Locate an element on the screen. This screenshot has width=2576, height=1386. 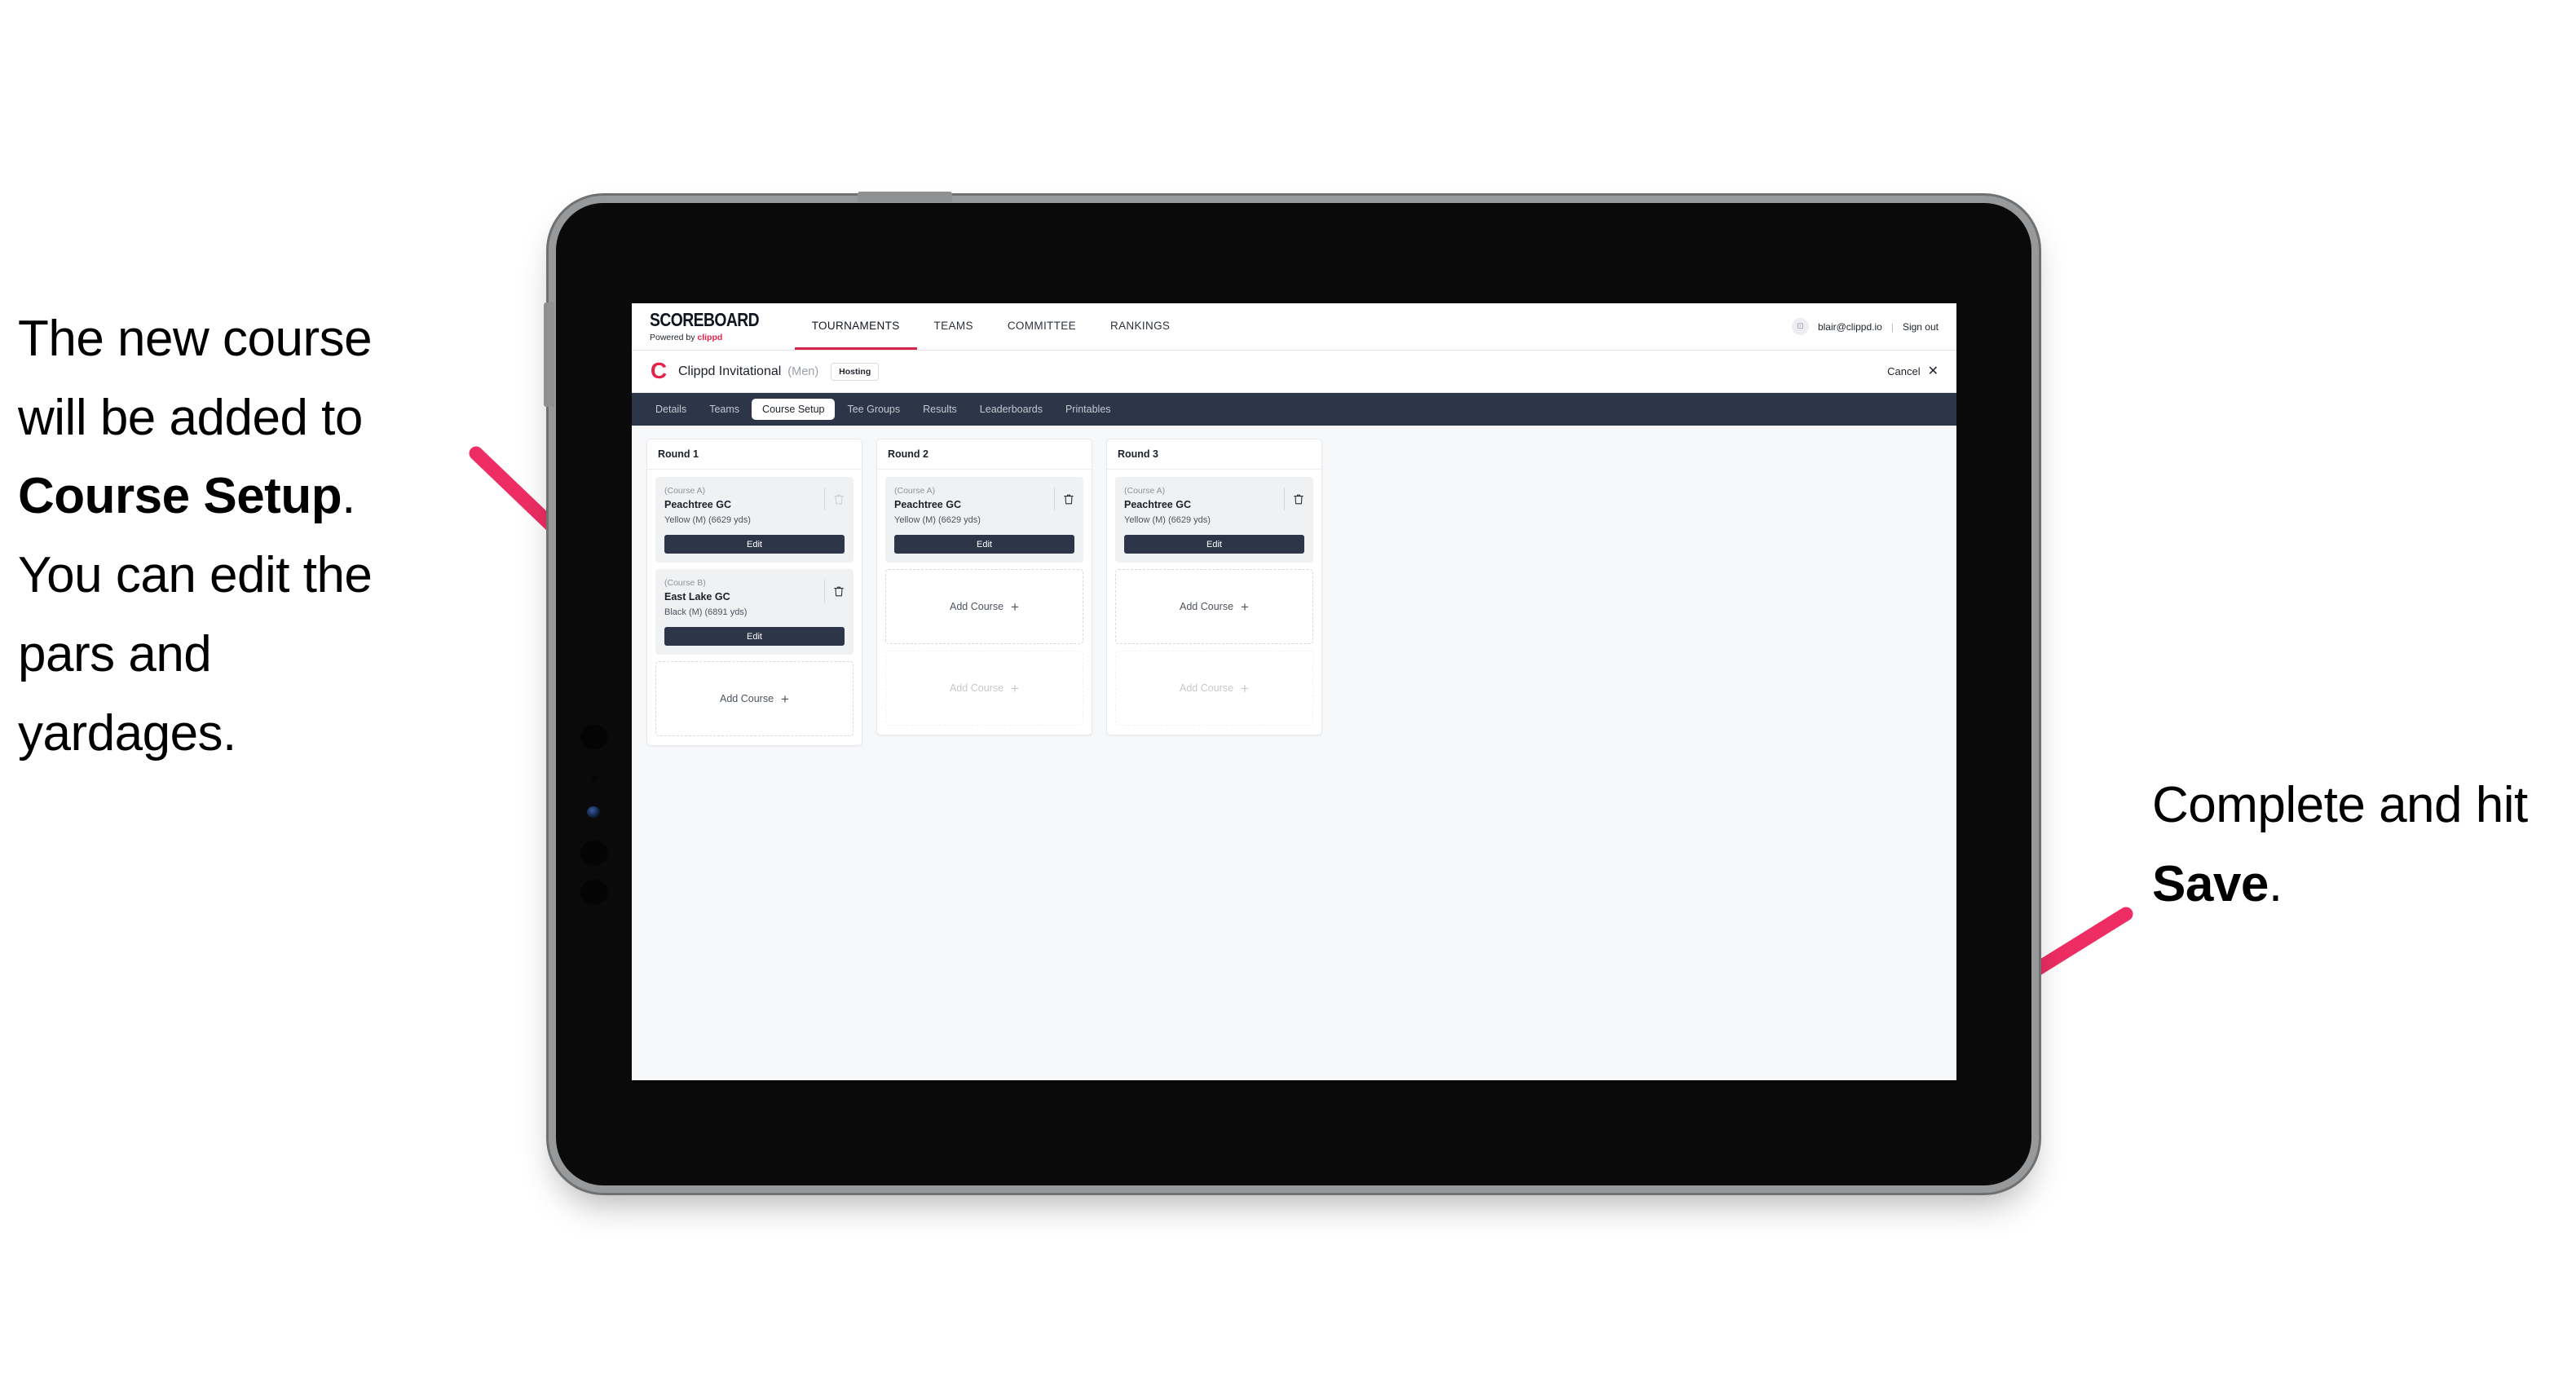
cancel-button: Cancel ✕ is located at coordinates (1913, 371).